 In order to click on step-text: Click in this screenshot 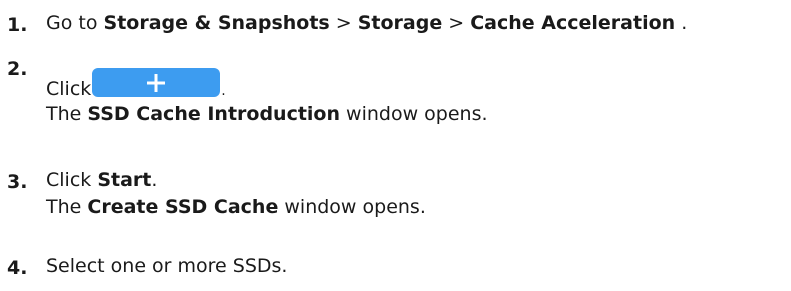, I will do `click(69, 89)`.